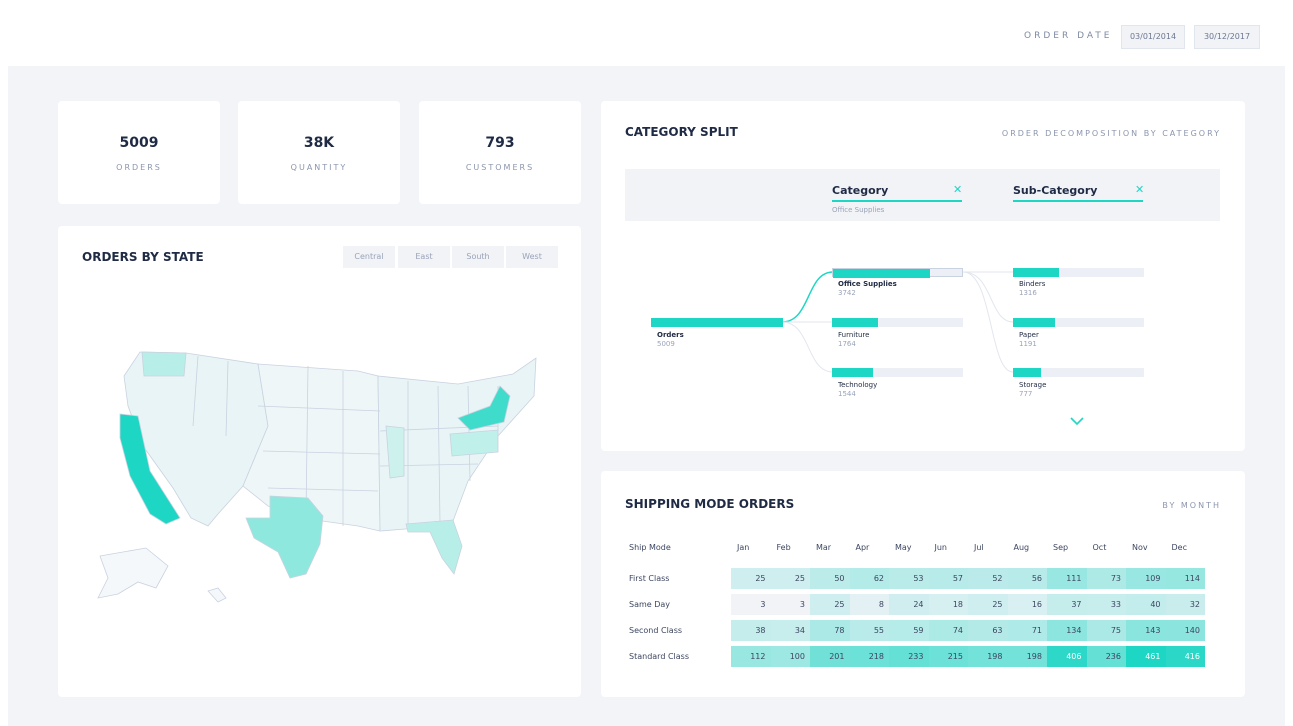  I want to click on node-value: 3742, so click(847, 293).